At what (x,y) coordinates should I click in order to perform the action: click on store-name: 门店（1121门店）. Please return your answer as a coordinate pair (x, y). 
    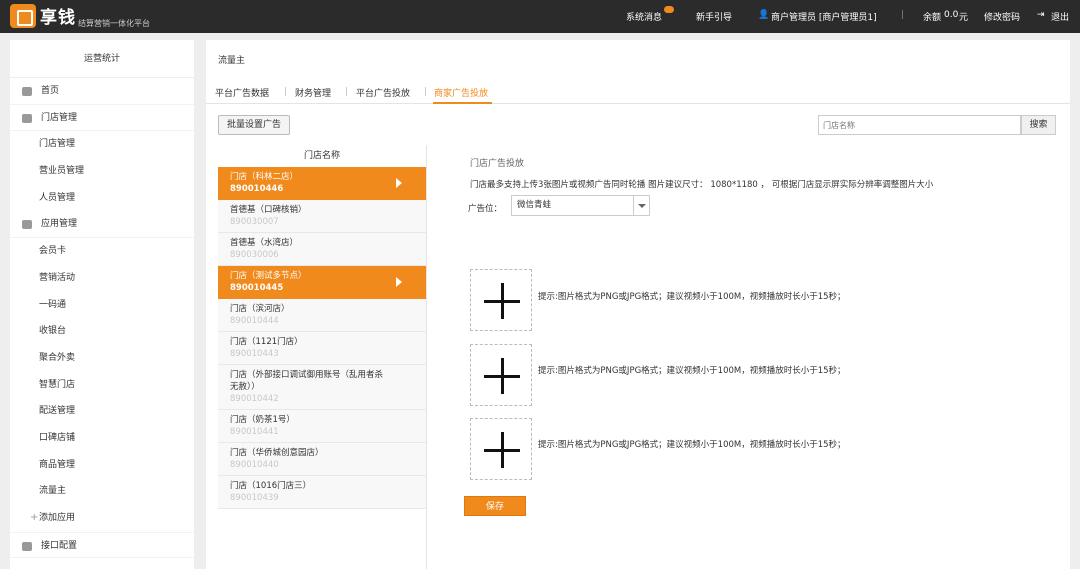
    Looking at the image, I should click on (266, 342).